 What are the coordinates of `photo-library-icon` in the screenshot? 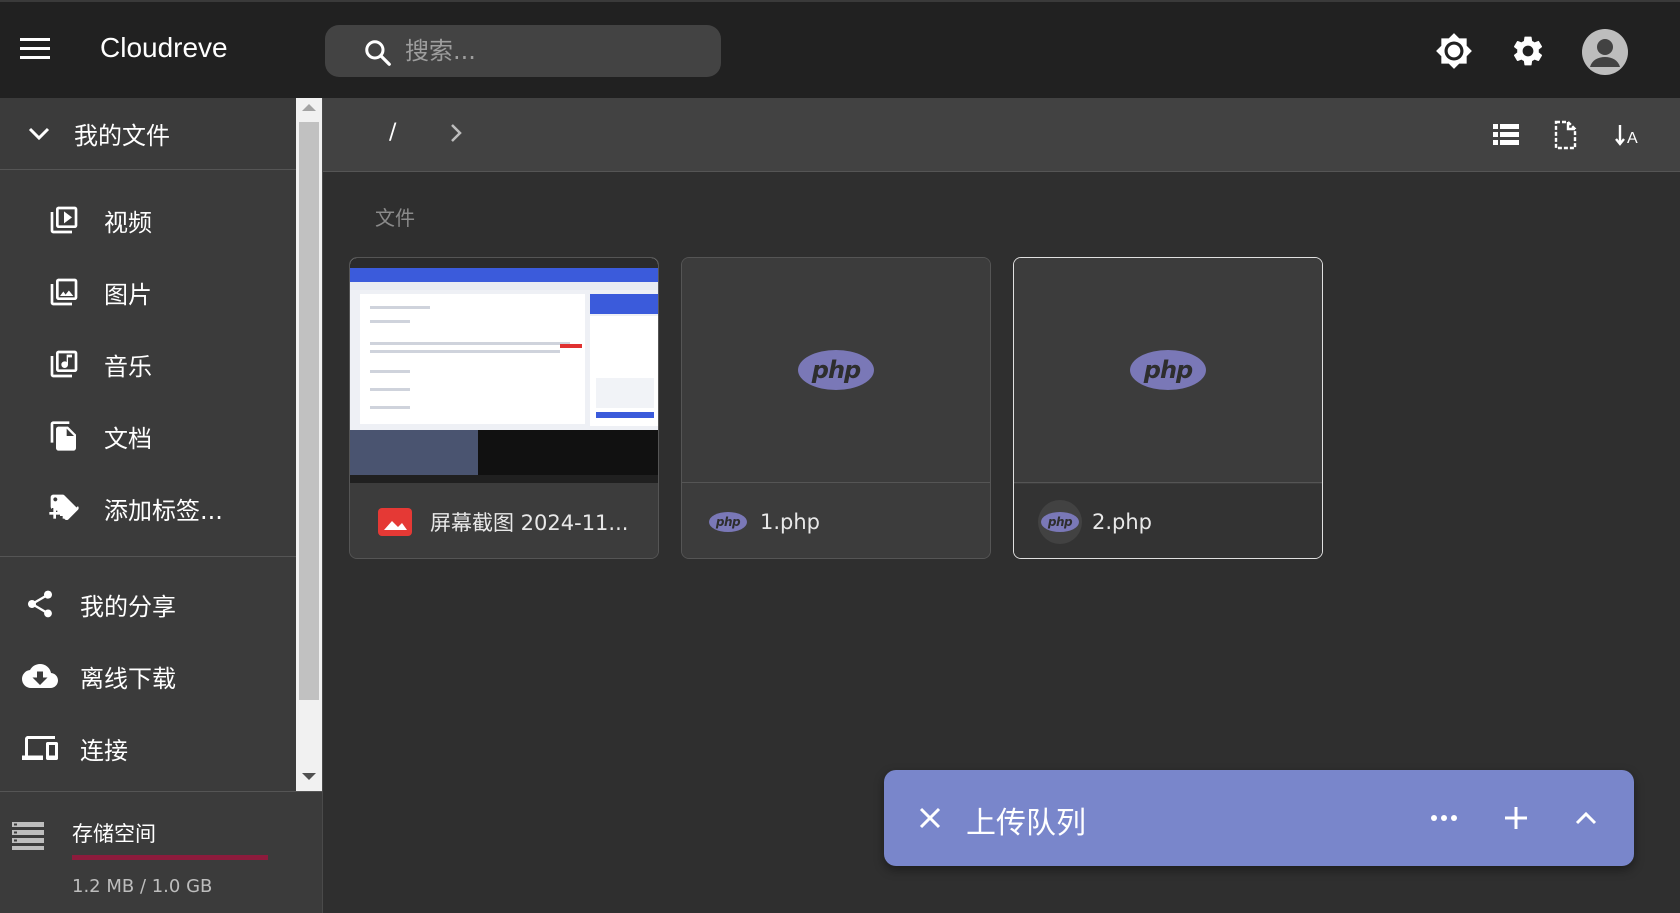 It's located at (64, 292).